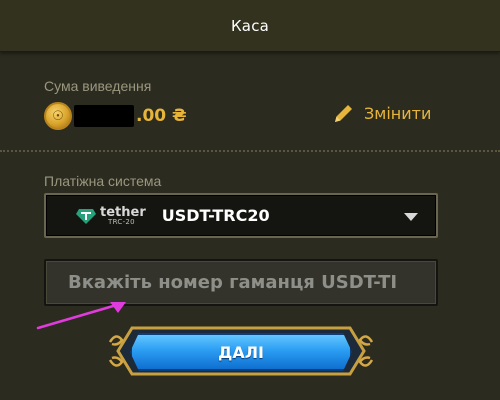 The height and width of the screenshot is (400, 500). Describe the element at coordinates (98, 86) in the screenshot. I see `amount-label: Сума виведення` at that location.